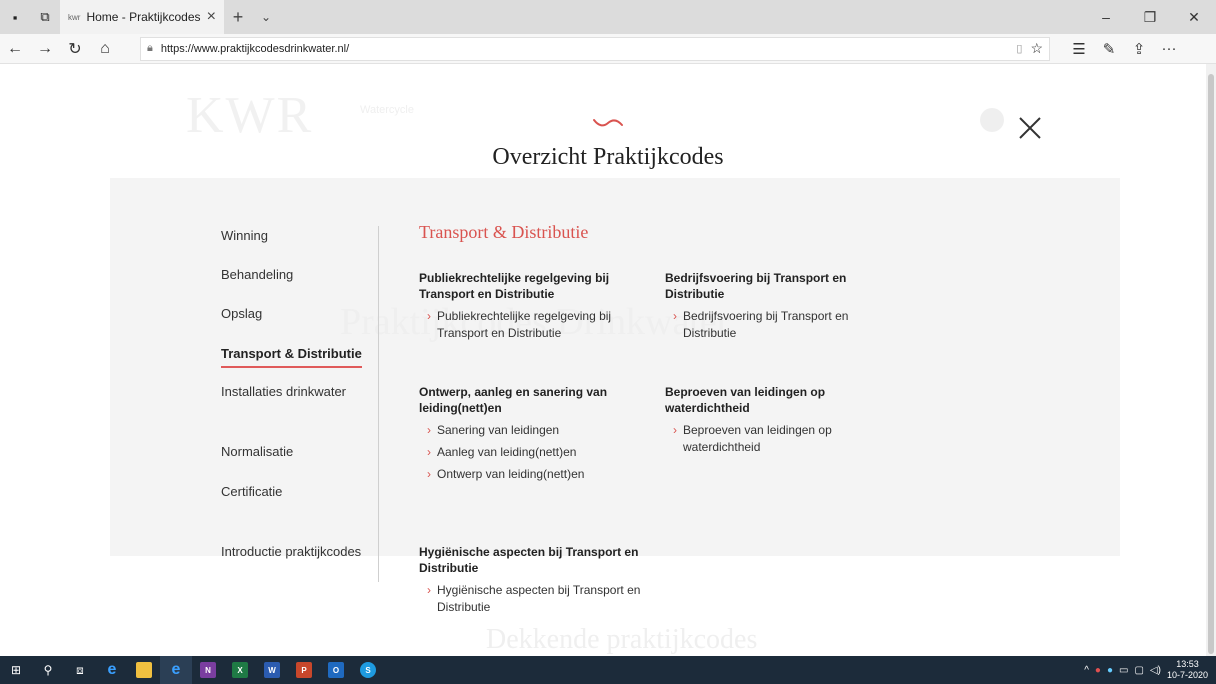 The width and height of the screenshot is (1216, 684). I want to click on onenote-icon: N, so click(208, 670).